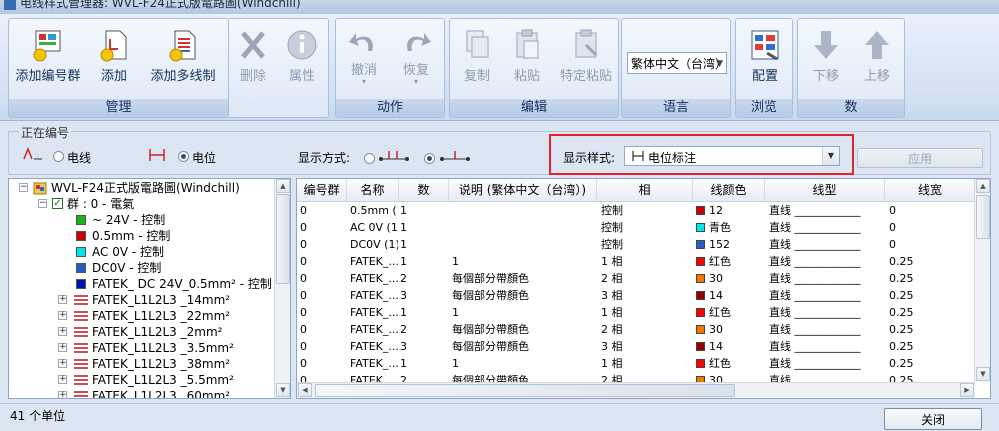 This screenshot has width=999, height=431. Describe the element at coordinates (128, 252) in the screenshot. I see `tree-item-label: AC 0V - 控制` at that location.